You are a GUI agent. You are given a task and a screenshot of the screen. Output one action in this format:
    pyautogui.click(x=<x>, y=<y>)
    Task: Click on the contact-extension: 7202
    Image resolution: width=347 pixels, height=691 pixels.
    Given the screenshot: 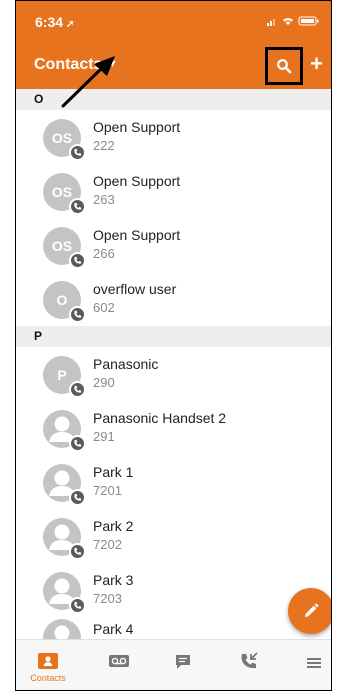 What is the action you would take?
    pyautogui.click(x=107, y=544)
    